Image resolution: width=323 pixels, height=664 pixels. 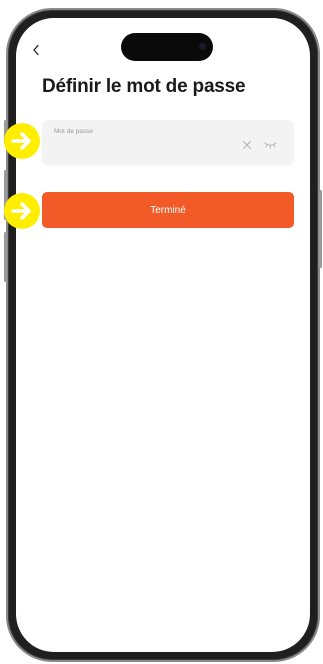 What do you see at coordinates (74, 131) in the screenshot?
I see `password-field-label: Mot de passe` at bounding box center [74, 131].